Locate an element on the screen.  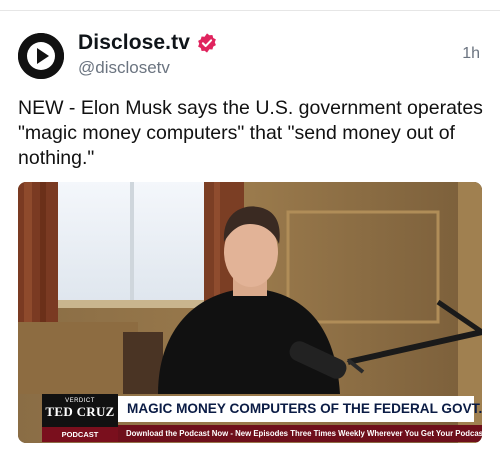
disclosetv-logo-icon is located at coordinates (41, 56).